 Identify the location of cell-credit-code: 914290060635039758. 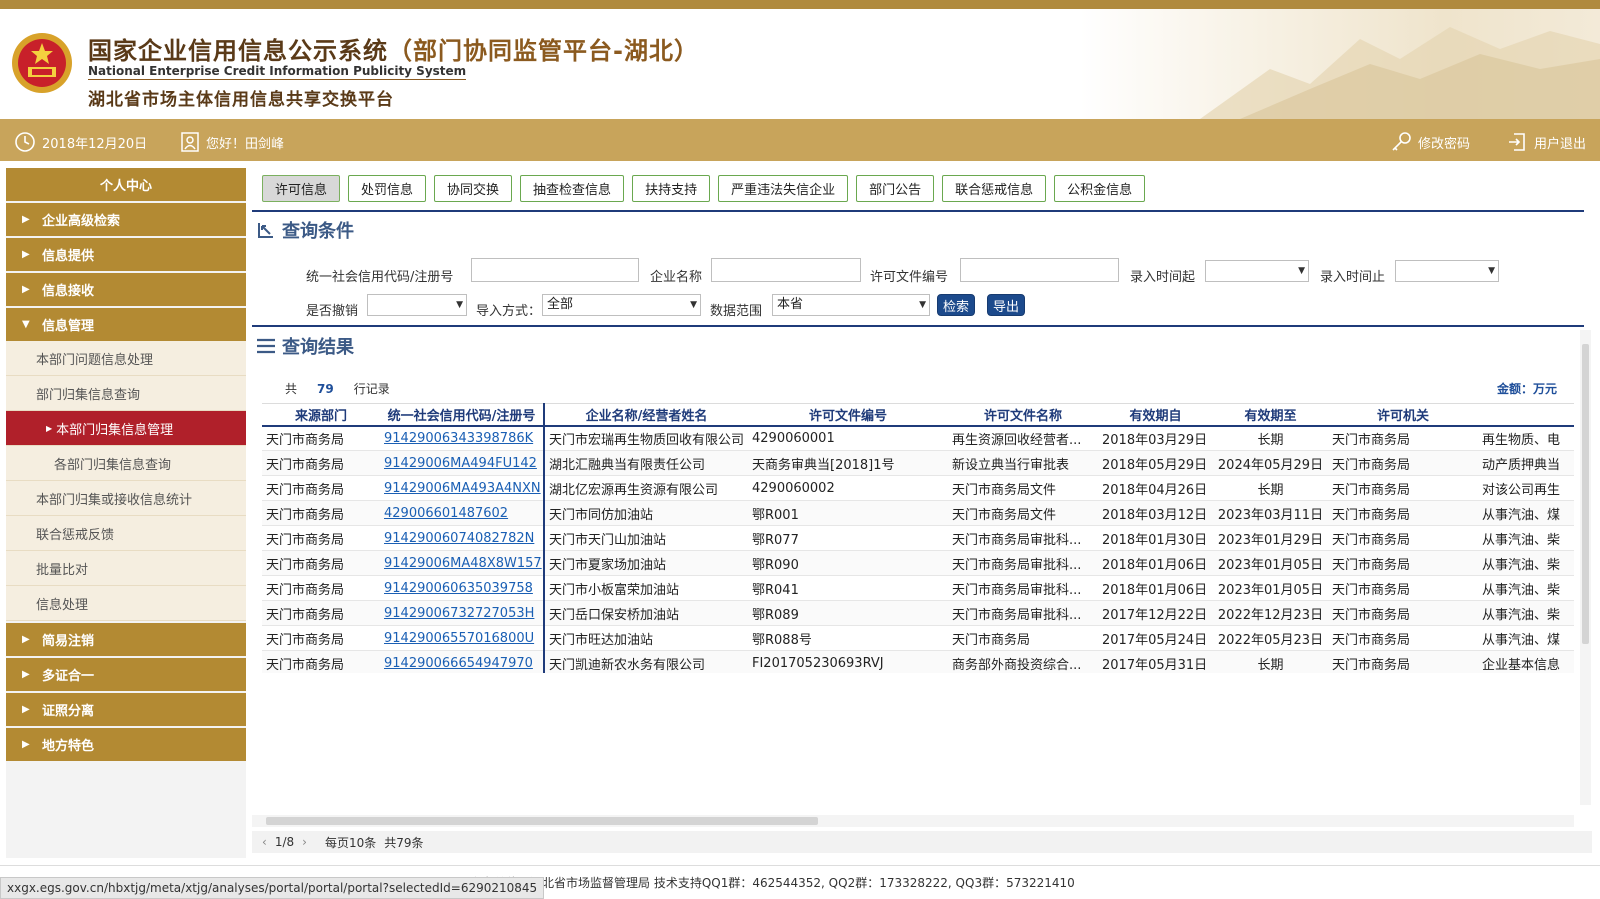
(462, 588).